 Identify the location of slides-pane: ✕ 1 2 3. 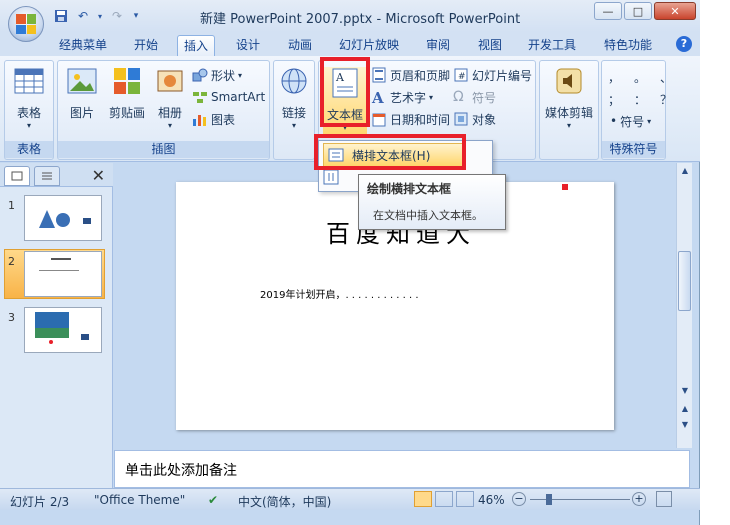
(56, 326).